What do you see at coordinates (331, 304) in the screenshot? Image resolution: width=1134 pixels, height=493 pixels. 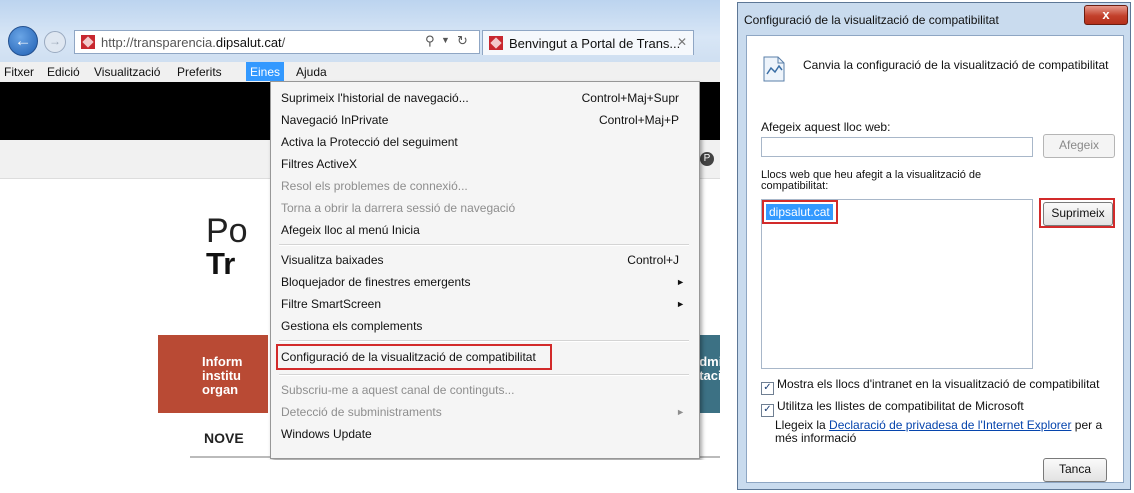 I see `menu-item-label: Filtre SmartScreen` at bounding box center [331, 304].